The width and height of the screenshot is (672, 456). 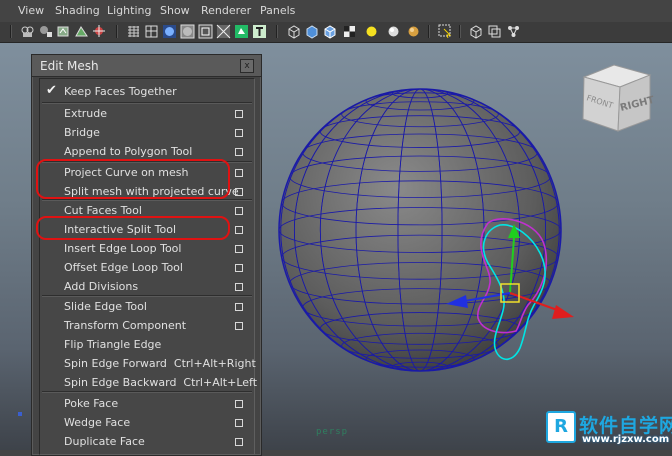 What do you see at coordinates (147, 248) in the screenshot?
I see `menu-item-insert-edge-loop: Insert Edge Loop Tool` at bounding box center [147, 248].